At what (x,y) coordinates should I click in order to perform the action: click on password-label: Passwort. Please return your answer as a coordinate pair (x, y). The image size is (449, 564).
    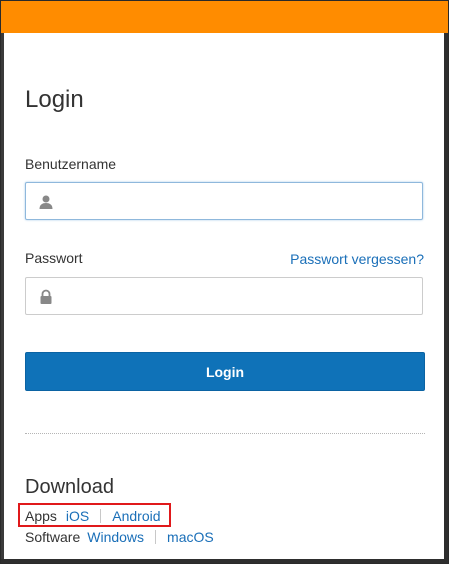
    Looking at the image, I should click on (54, 258).